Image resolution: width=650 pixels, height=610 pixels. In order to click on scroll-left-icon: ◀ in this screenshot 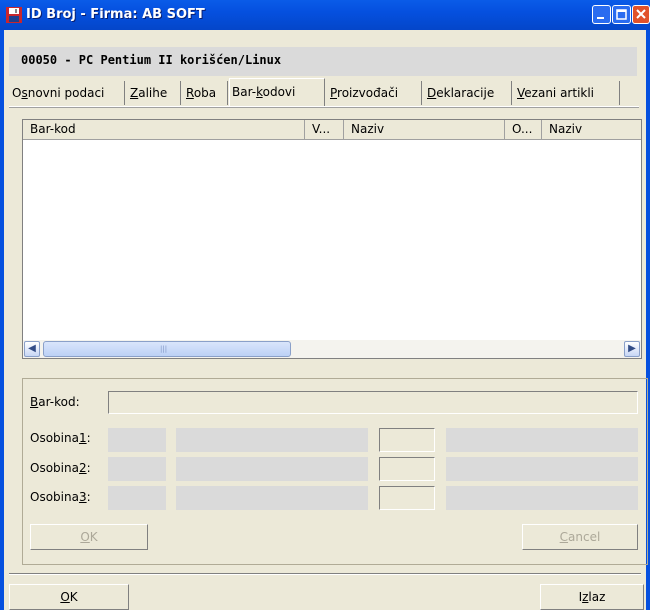, I will do `click(32, 349)`.